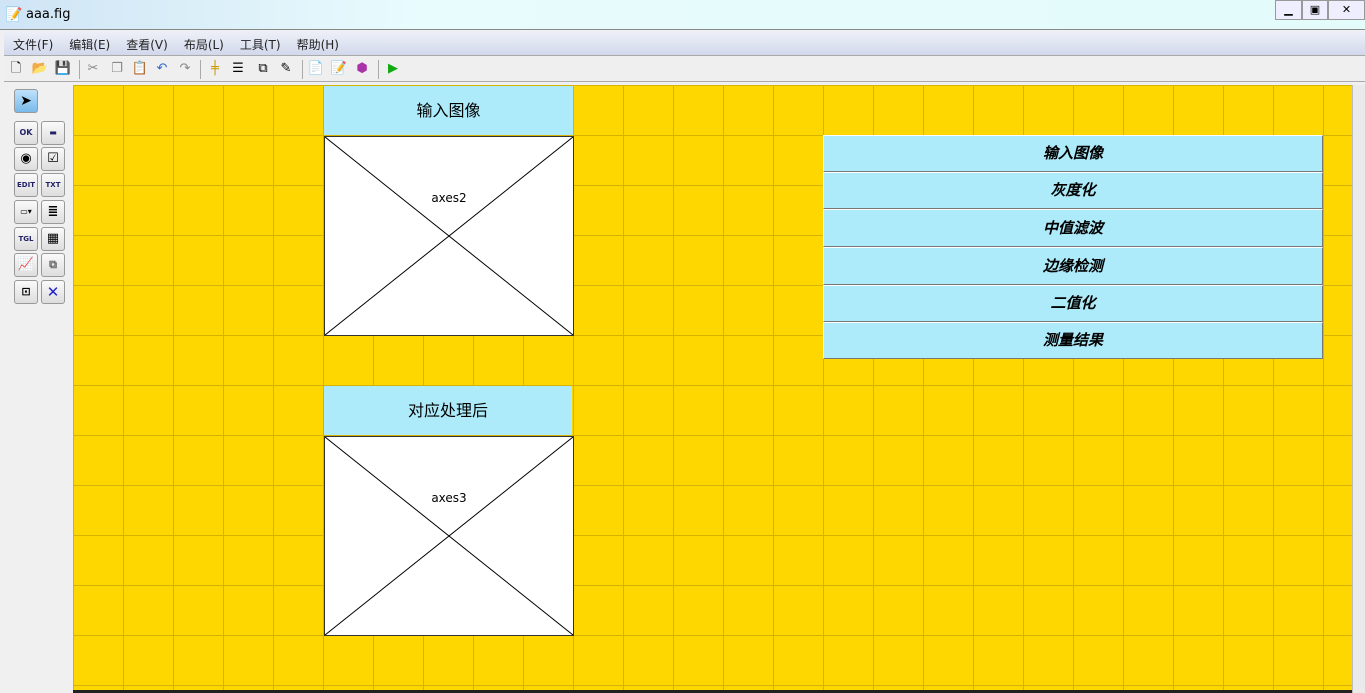 This screenshot has height=693, width=1365. What do you see at coordinates (40, 69) in the screenshot?
I see `open-icon: 📂` at bounding box center [40, 69].